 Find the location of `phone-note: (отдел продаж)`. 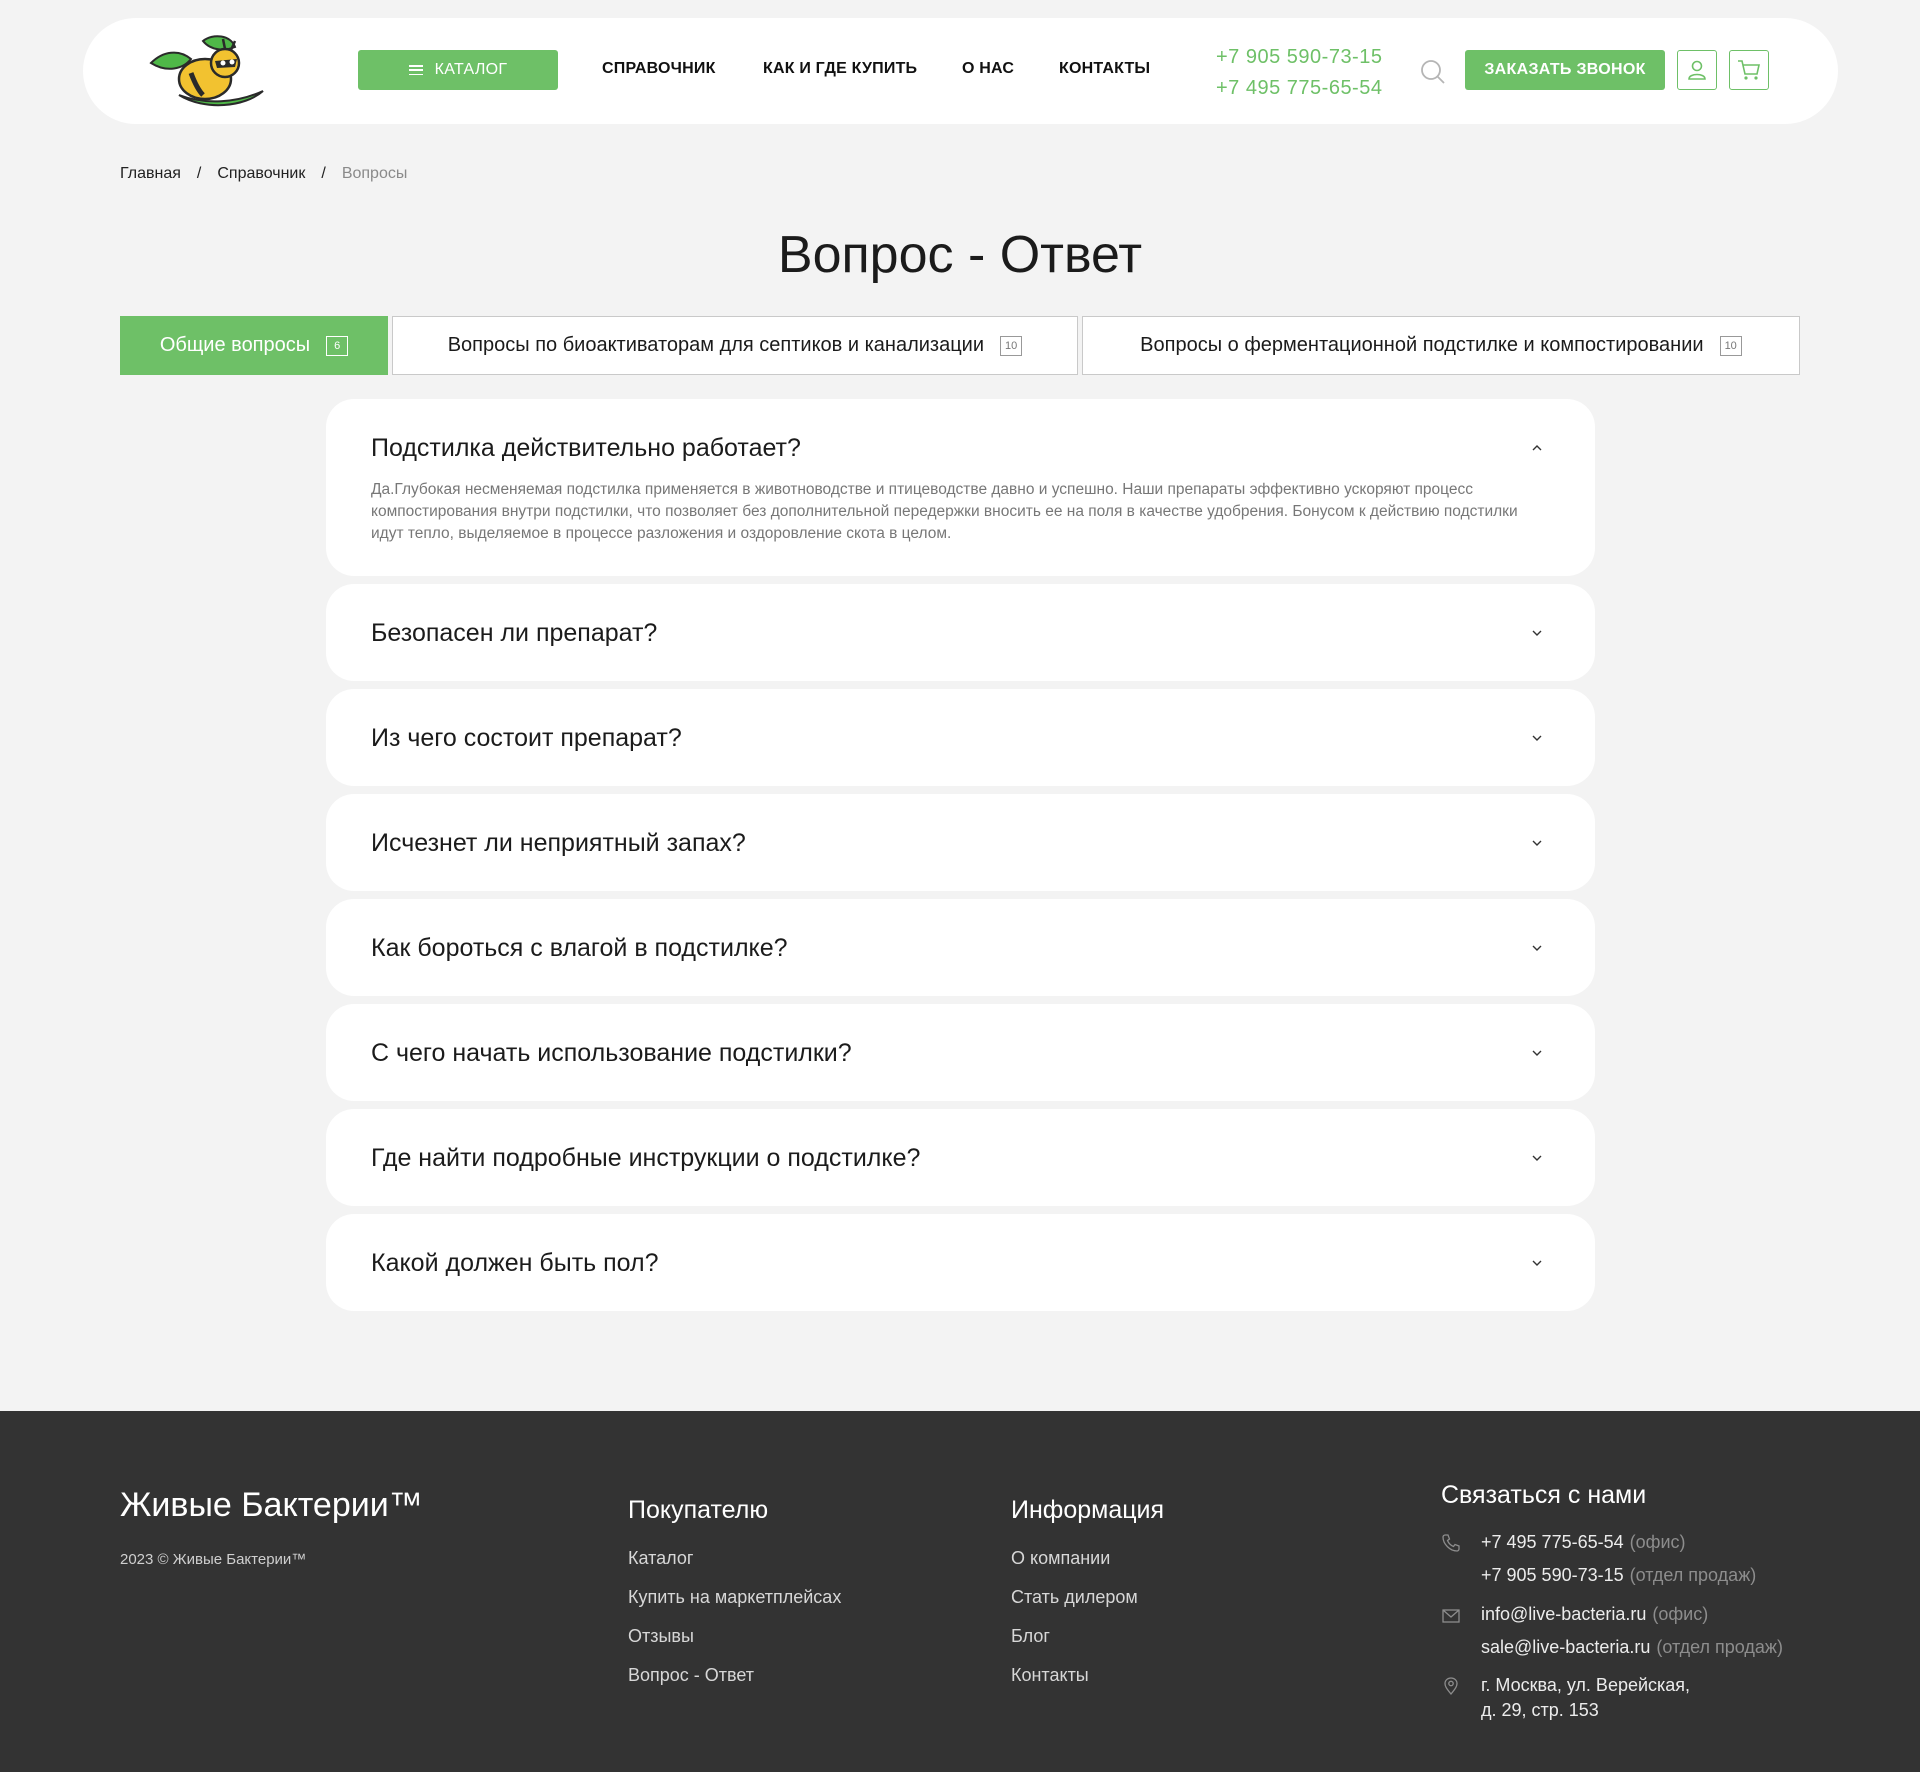

phone-note: (отдел продаж) is located at coordinates (1693, 1575).